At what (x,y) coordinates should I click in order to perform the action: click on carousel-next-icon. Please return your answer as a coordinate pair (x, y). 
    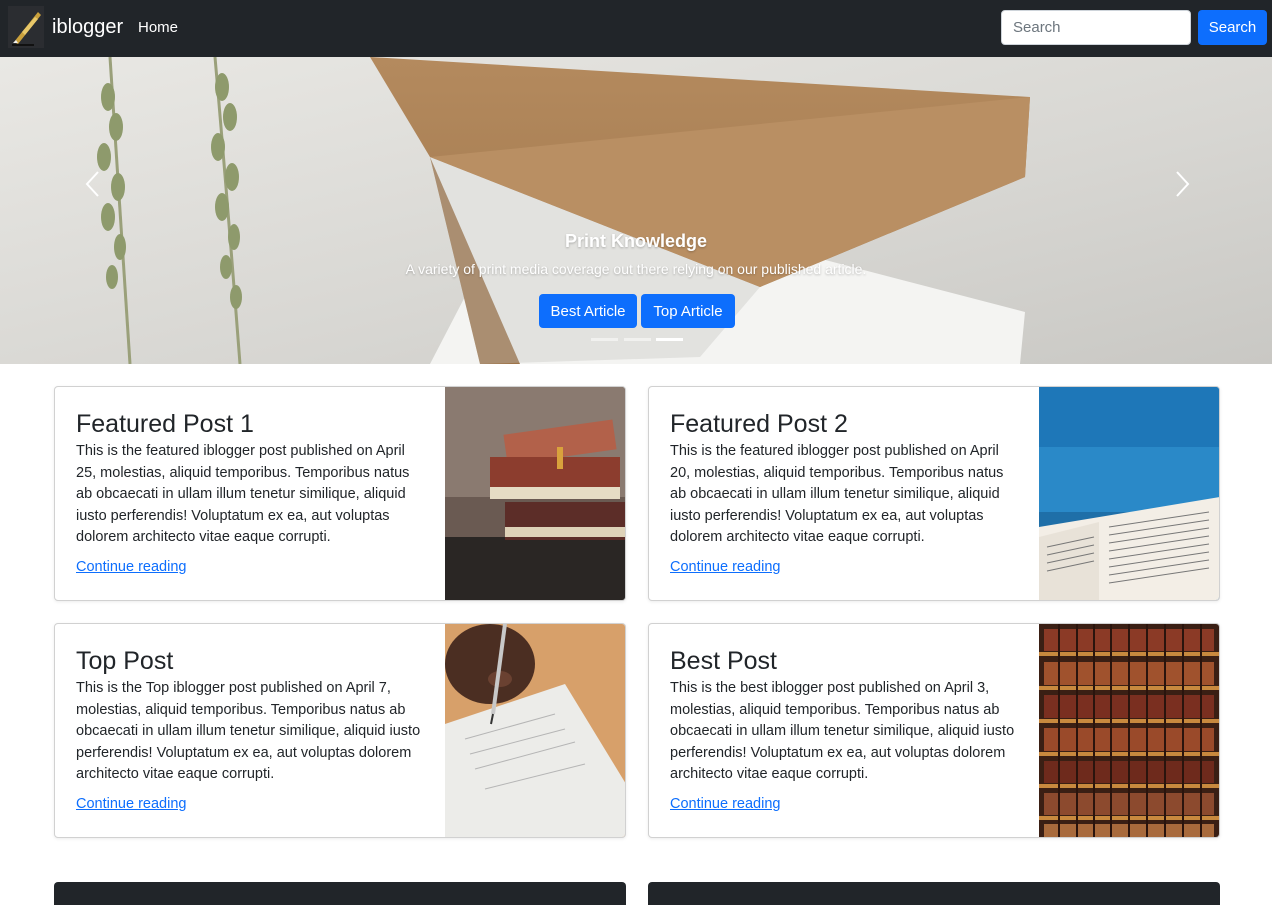
    Looking at the image, I should click on (1182, 184).